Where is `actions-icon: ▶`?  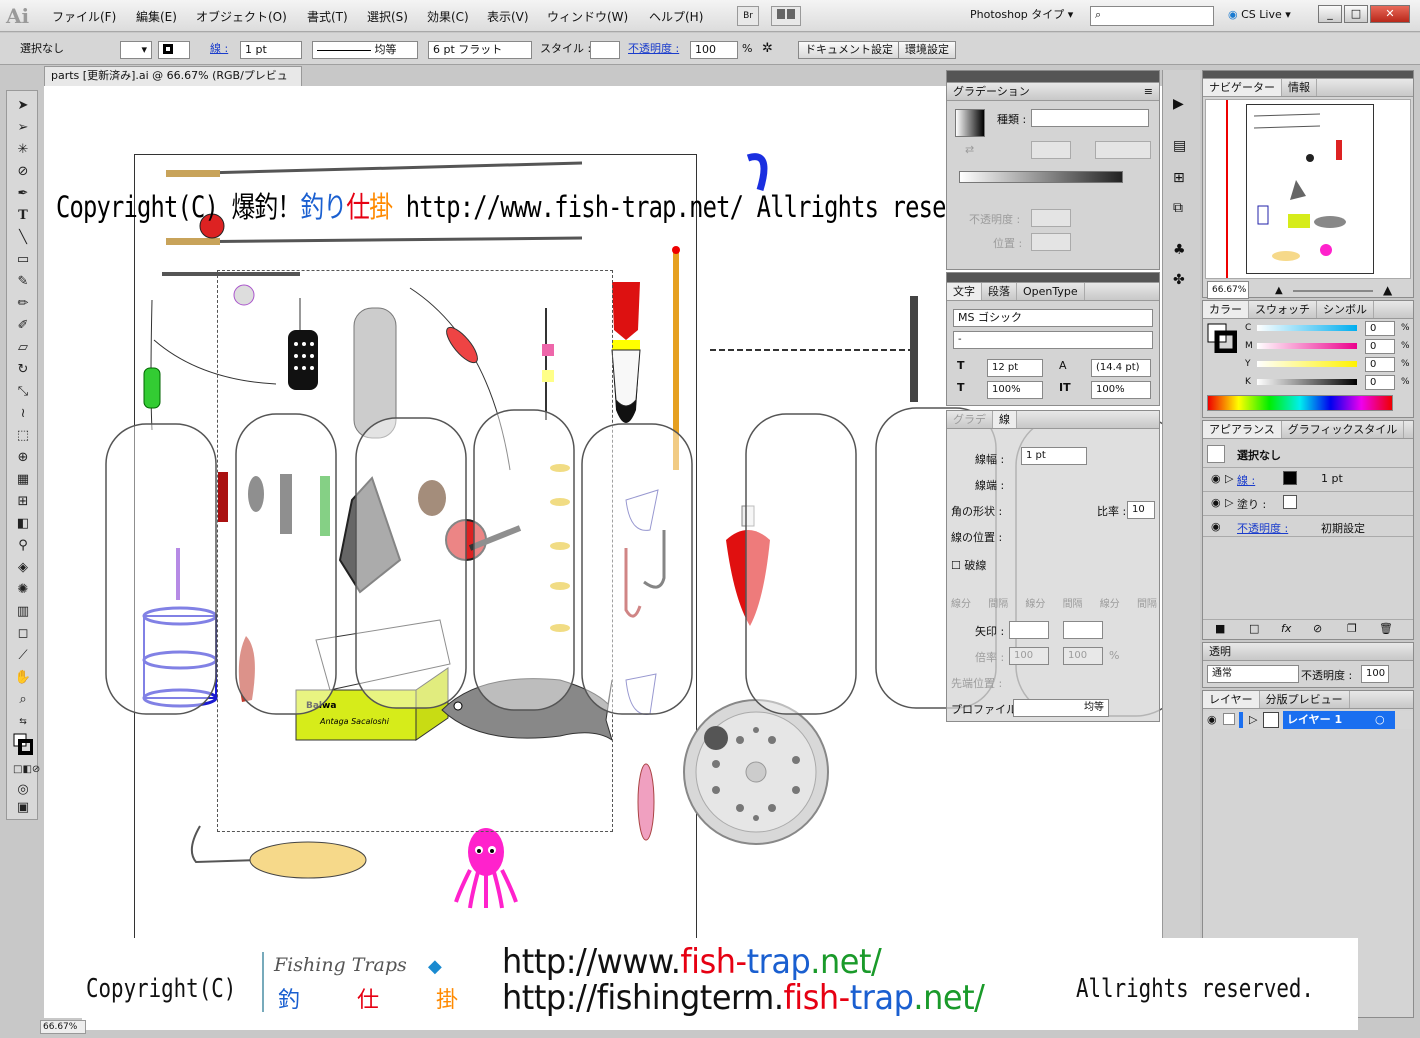 actions-icon: ▶ is located at coordinates (1178, 104).